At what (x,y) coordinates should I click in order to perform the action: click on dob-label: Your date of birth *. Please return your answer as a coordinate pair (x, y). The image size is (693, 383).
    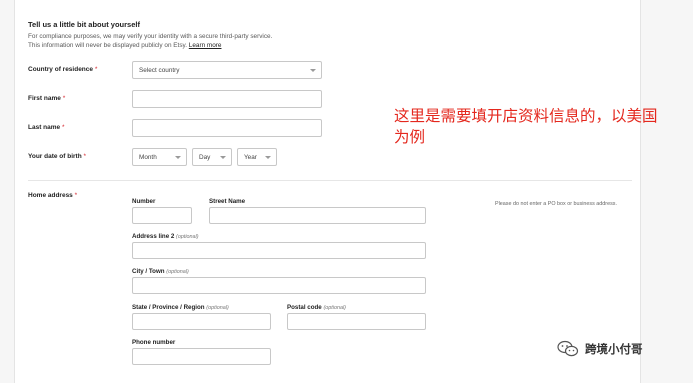
    Looking at the image, I should click on (57, 156).